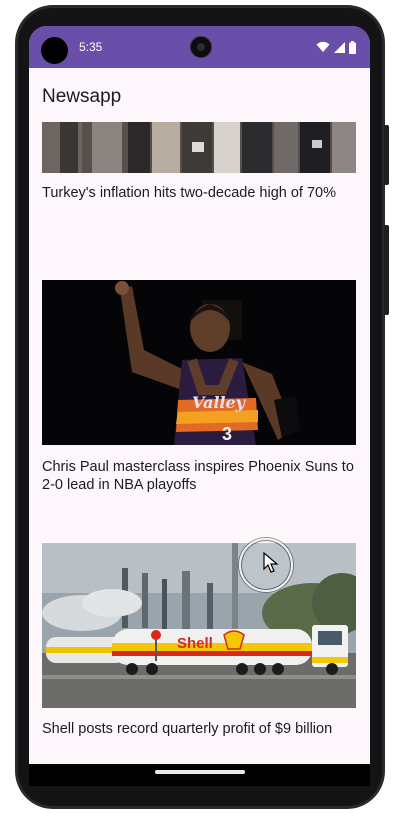 The image size is (400, 814). I want to click on signal-icon, so click(339, 47).